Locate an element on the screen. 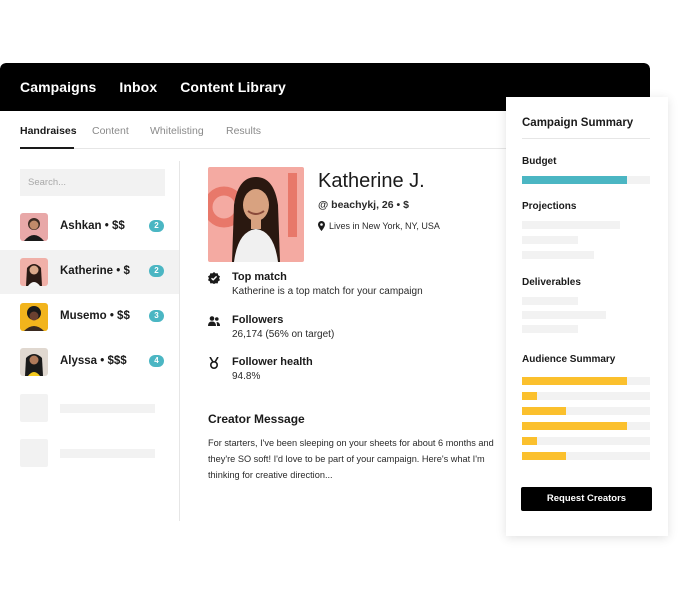  message-count-badge: 4 is located at coordinates (156, 361).